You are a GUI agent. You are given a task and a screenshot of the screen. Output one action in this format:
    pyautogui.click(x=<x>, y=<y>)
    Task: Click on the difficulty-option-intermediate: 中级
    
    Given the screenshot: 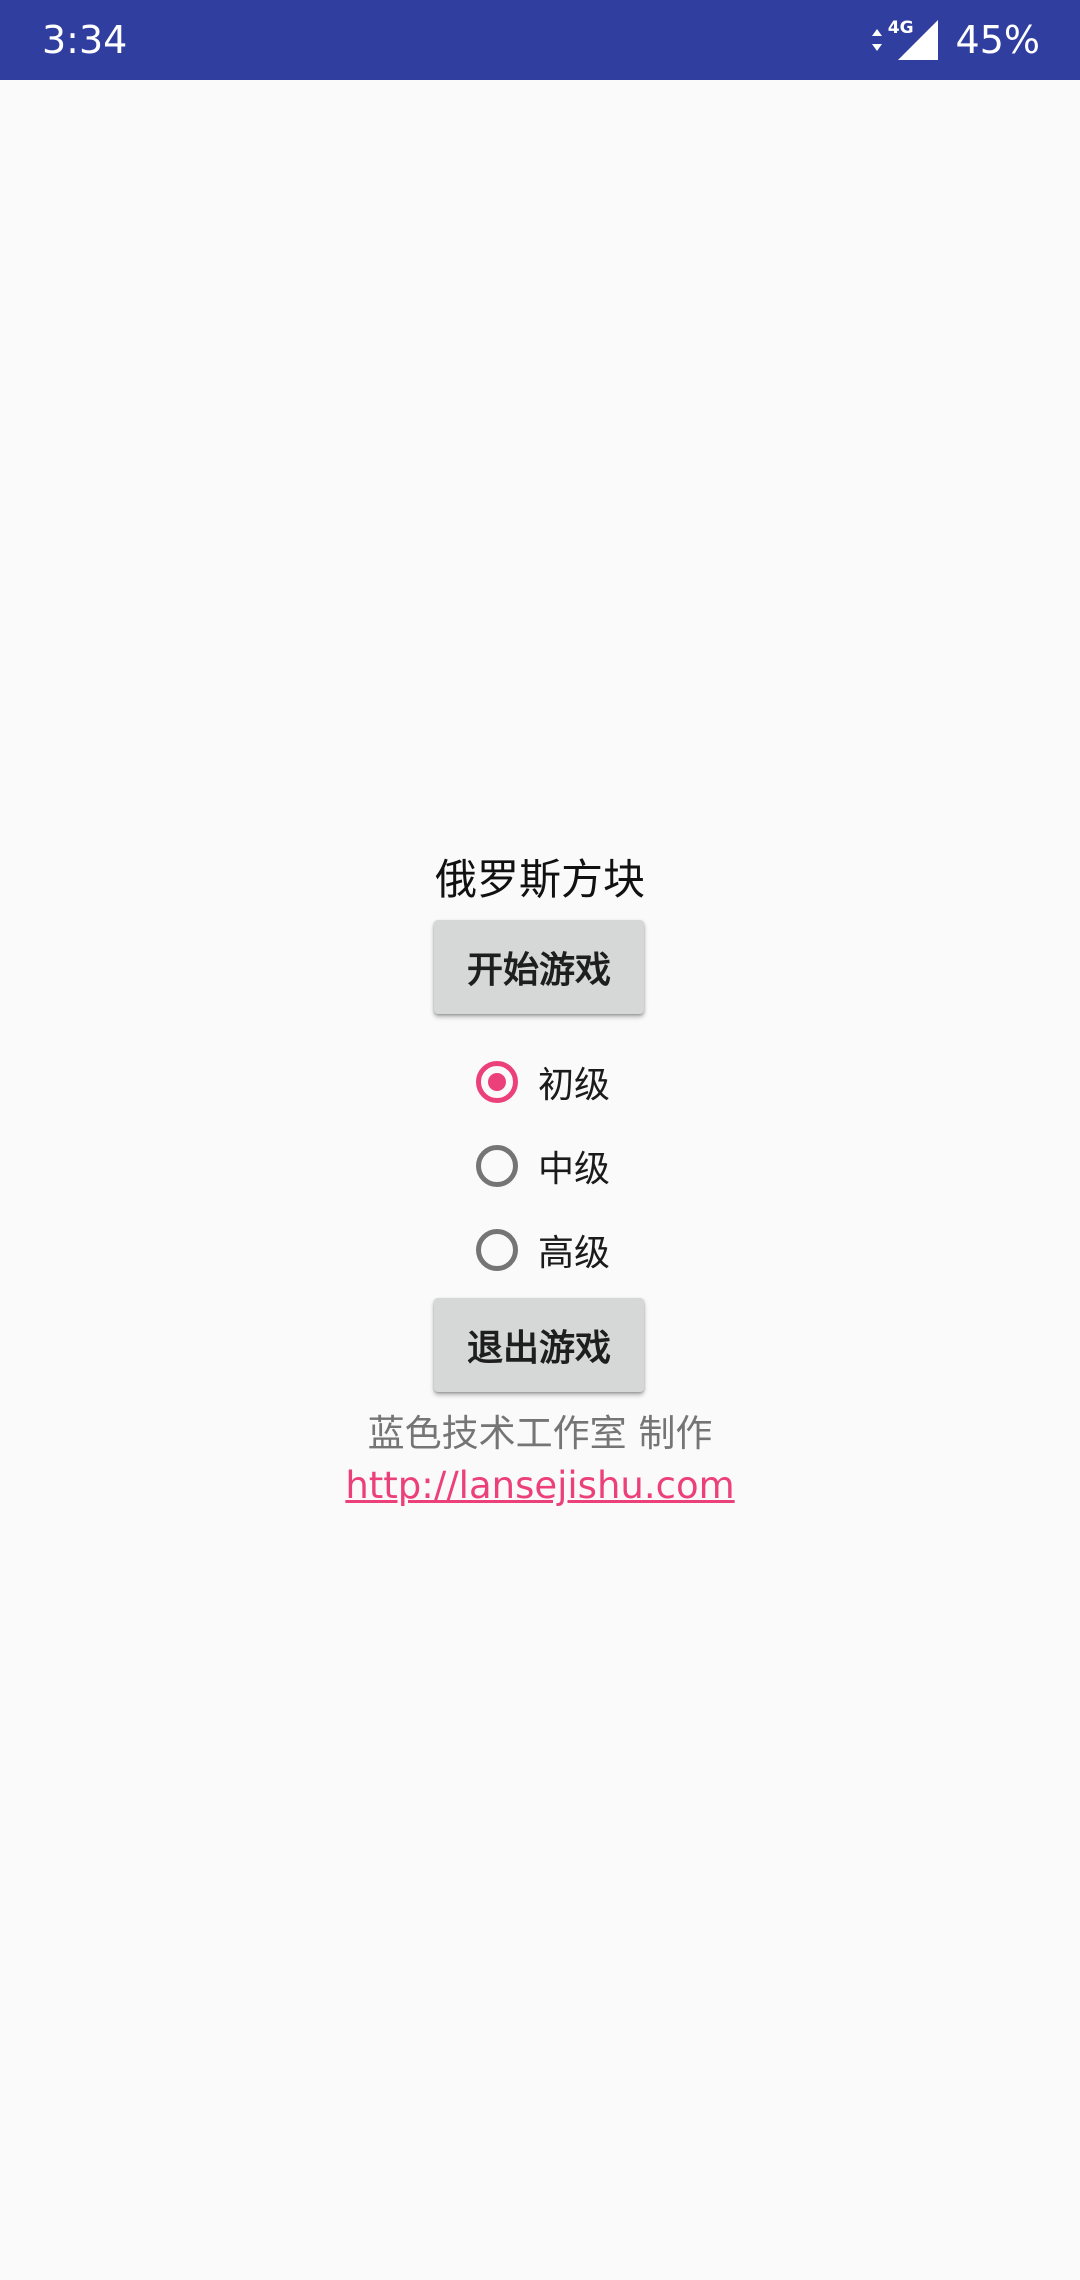 What is the action you would take?
    pyautogui.click(x=606, y=1166)
    